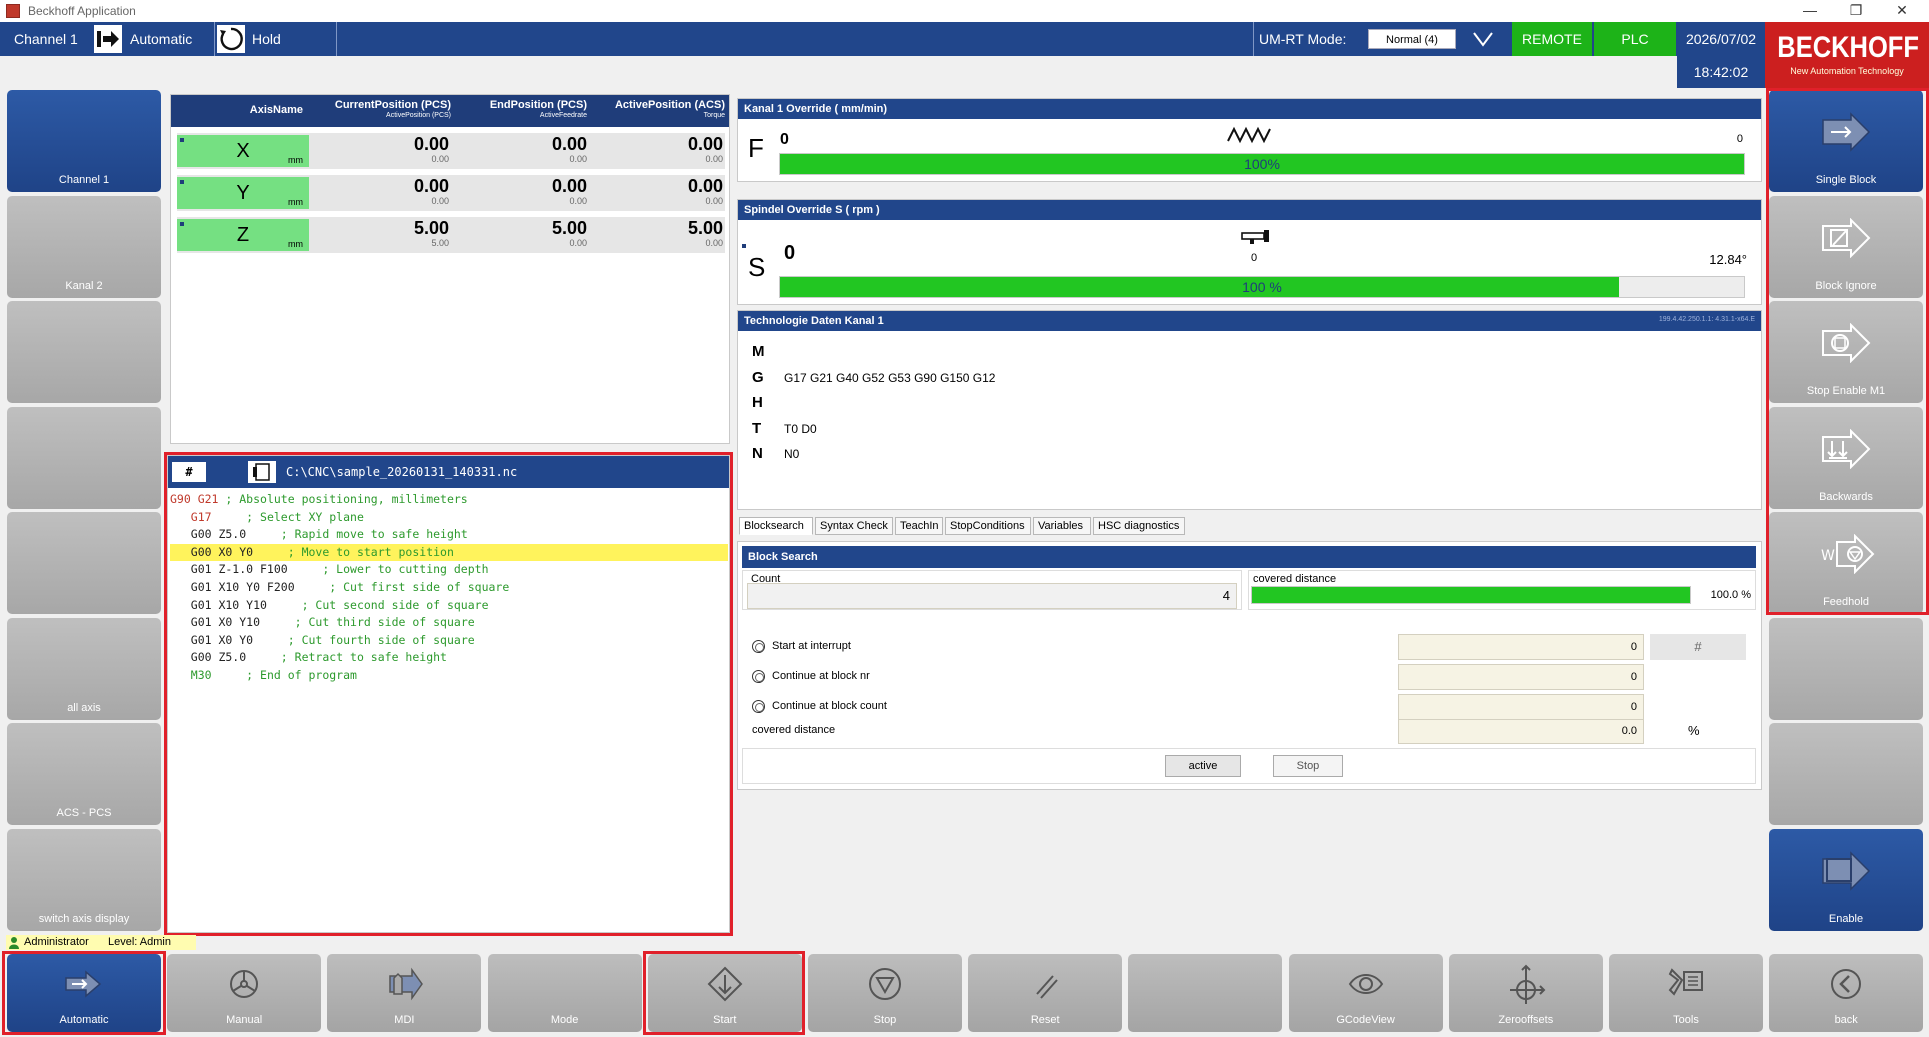 This screenshot has height=1037, width=1929. What do you see at coordinates (84, 668) in the screenshot?
I see `side-button-all-axis: all axis` at bounding box center [84, 668].